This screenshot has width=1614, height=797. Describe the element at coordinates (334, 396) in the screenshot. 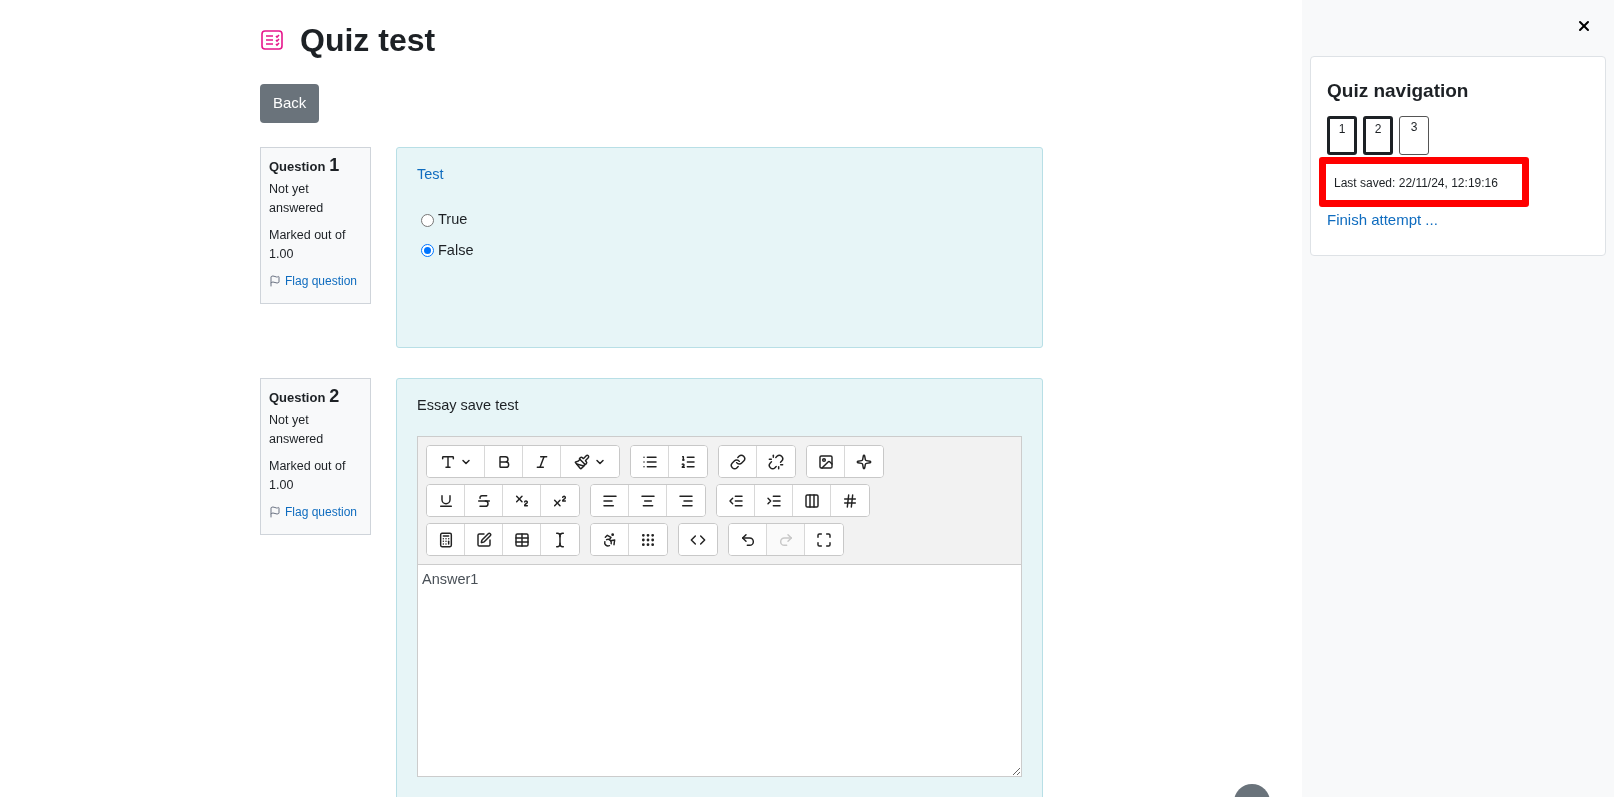

I see `question-number: 2` at that location.